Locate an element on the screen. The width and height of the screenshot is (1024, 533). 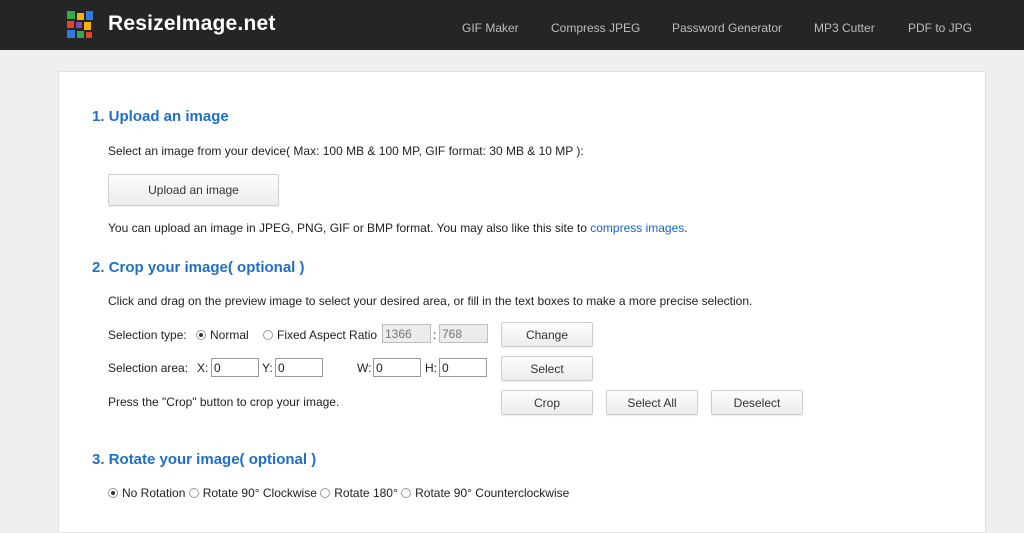
nav-password-generator: Password Generator is located at coordinates (727, 28).